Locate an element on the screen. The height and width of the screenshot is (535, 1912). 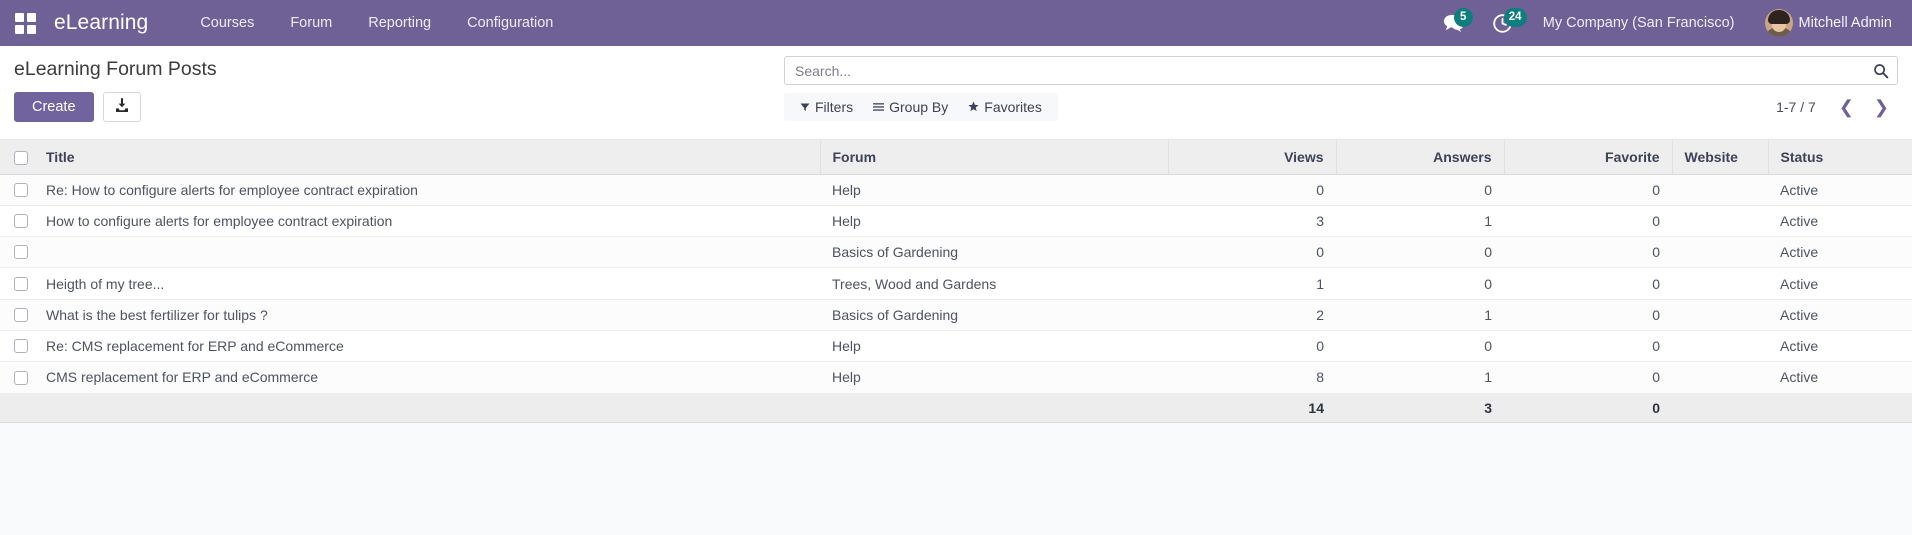
groupby-label: Group By is located at coordinates (919, 107).